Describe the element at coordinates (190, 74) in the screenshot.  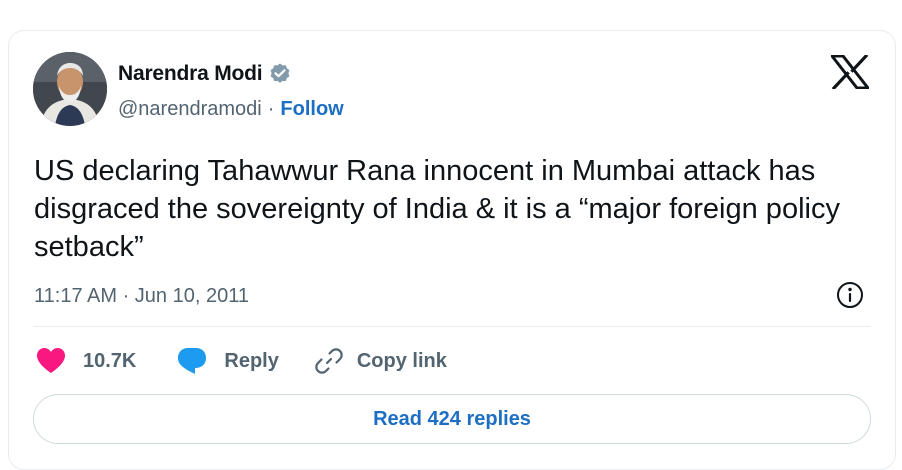
I see `author-name: Narendra Modi` at that location.